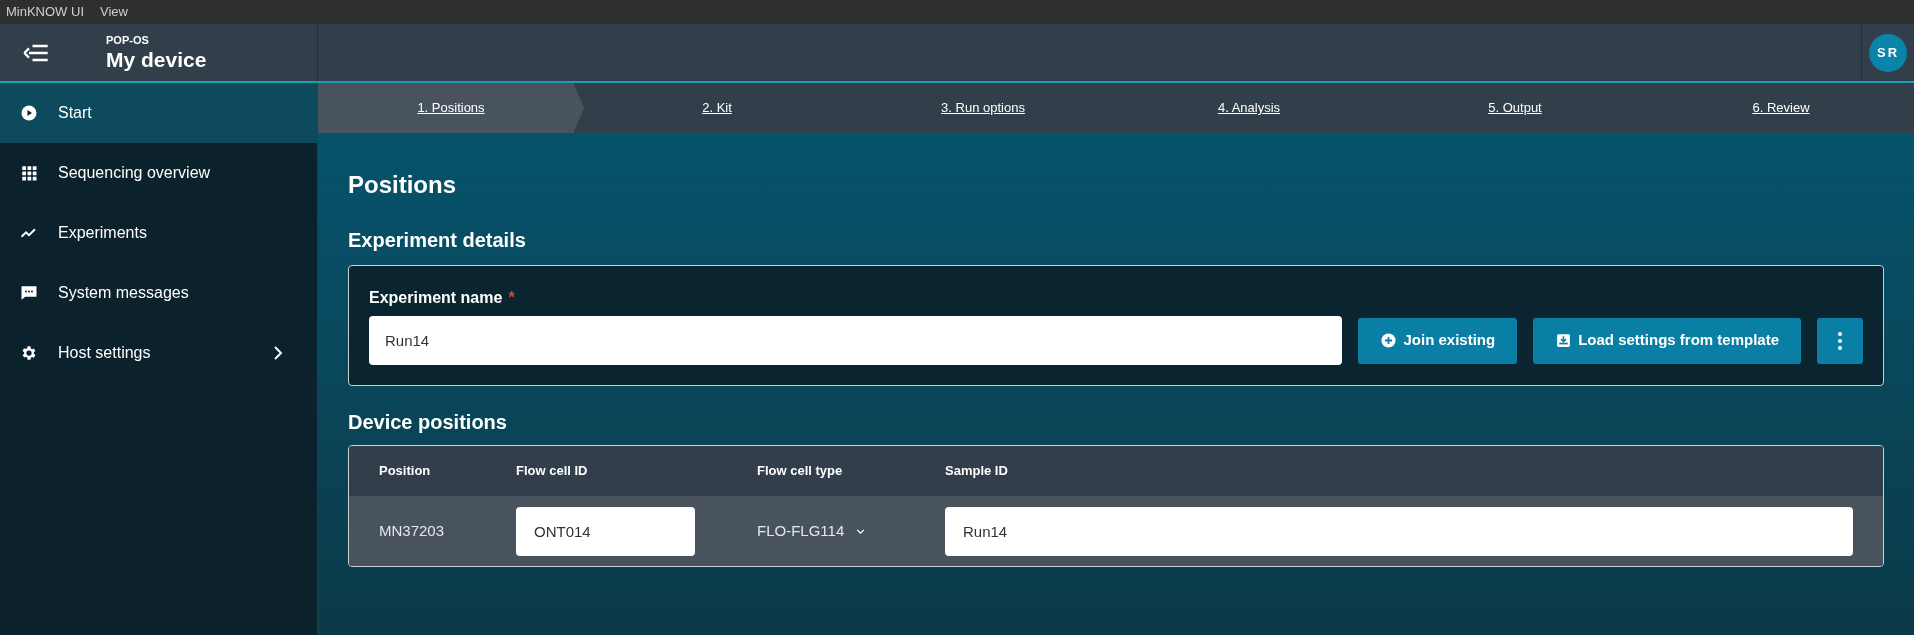 The height and width of the screenshot is (635, 1914). Describe the element at coordinates (405, 471) in the screenshot. I see `column-header: Position` at that location.